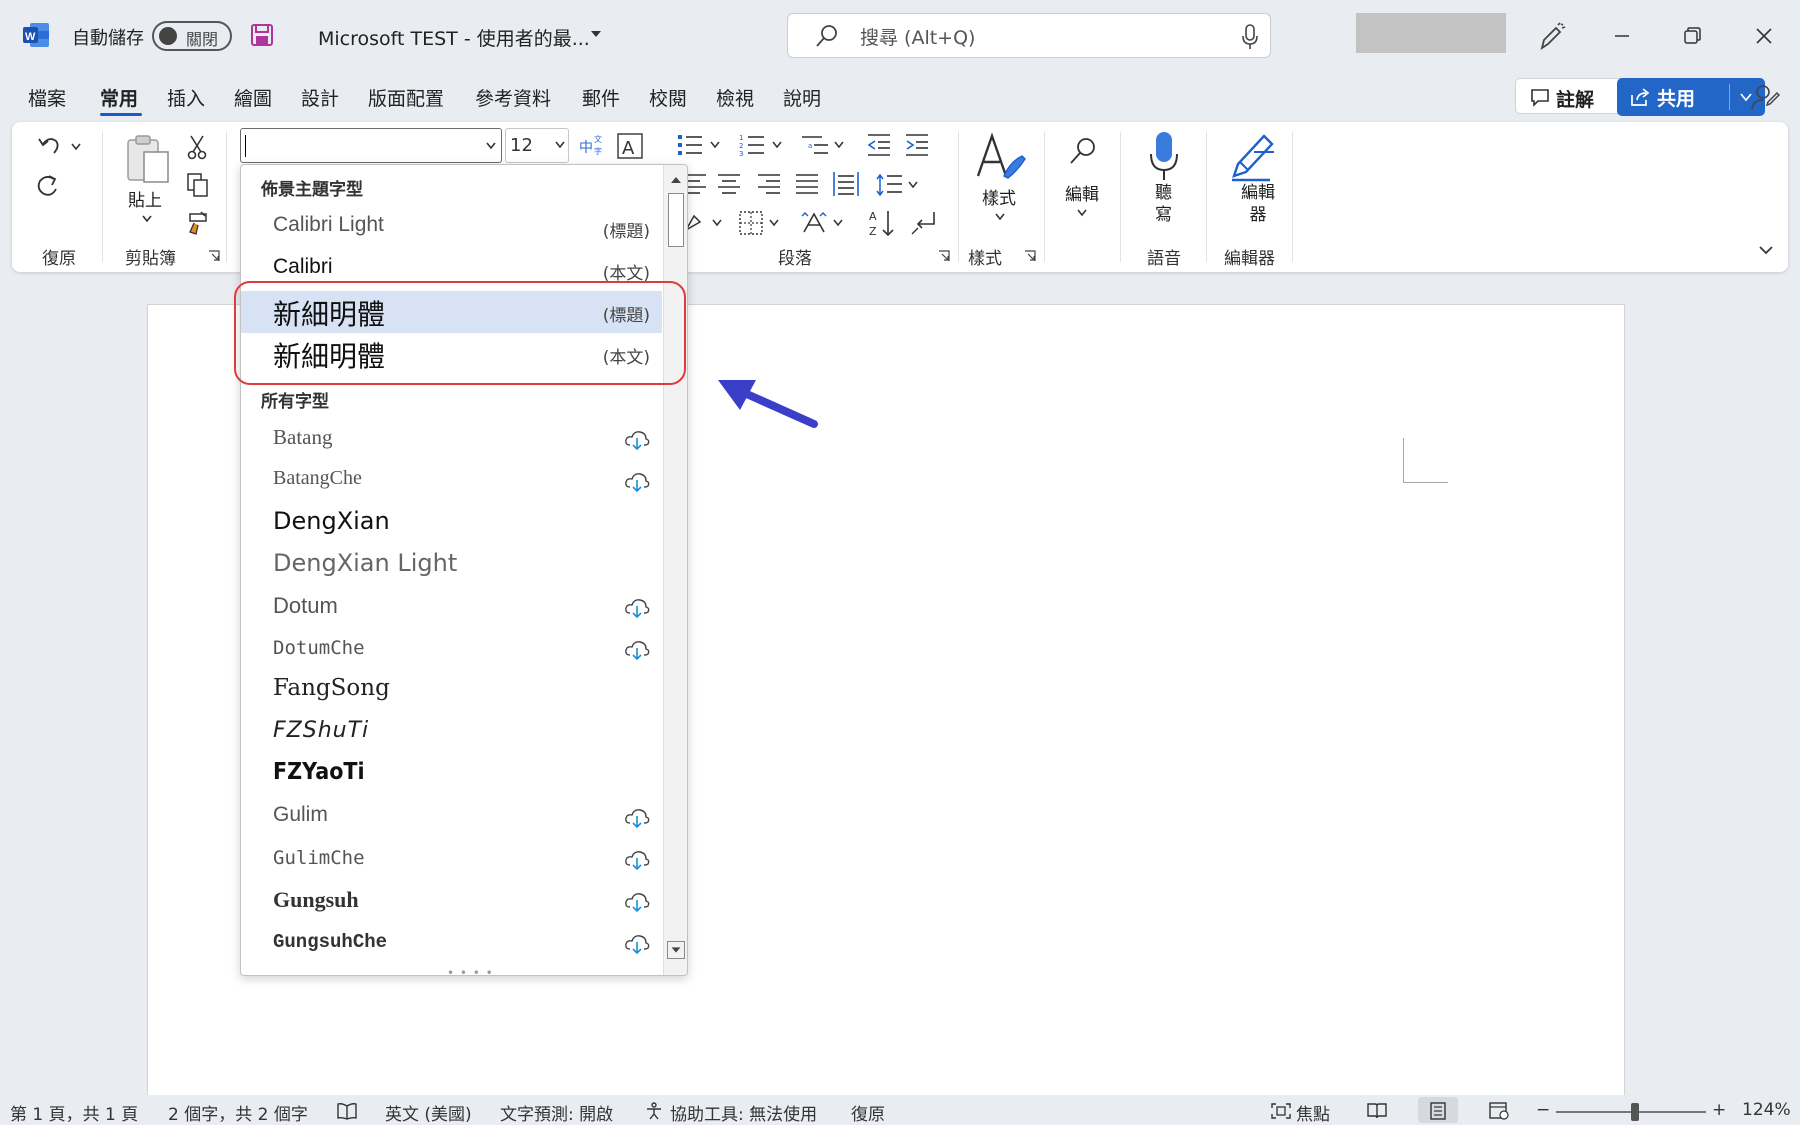 The width and height of the screenshot is (1800, 1125). What do you see at coordinates (592, 146) in the screenshot?
I see `phonetic-guide-icon: 中 文 字` at bounding box center [592, 146].